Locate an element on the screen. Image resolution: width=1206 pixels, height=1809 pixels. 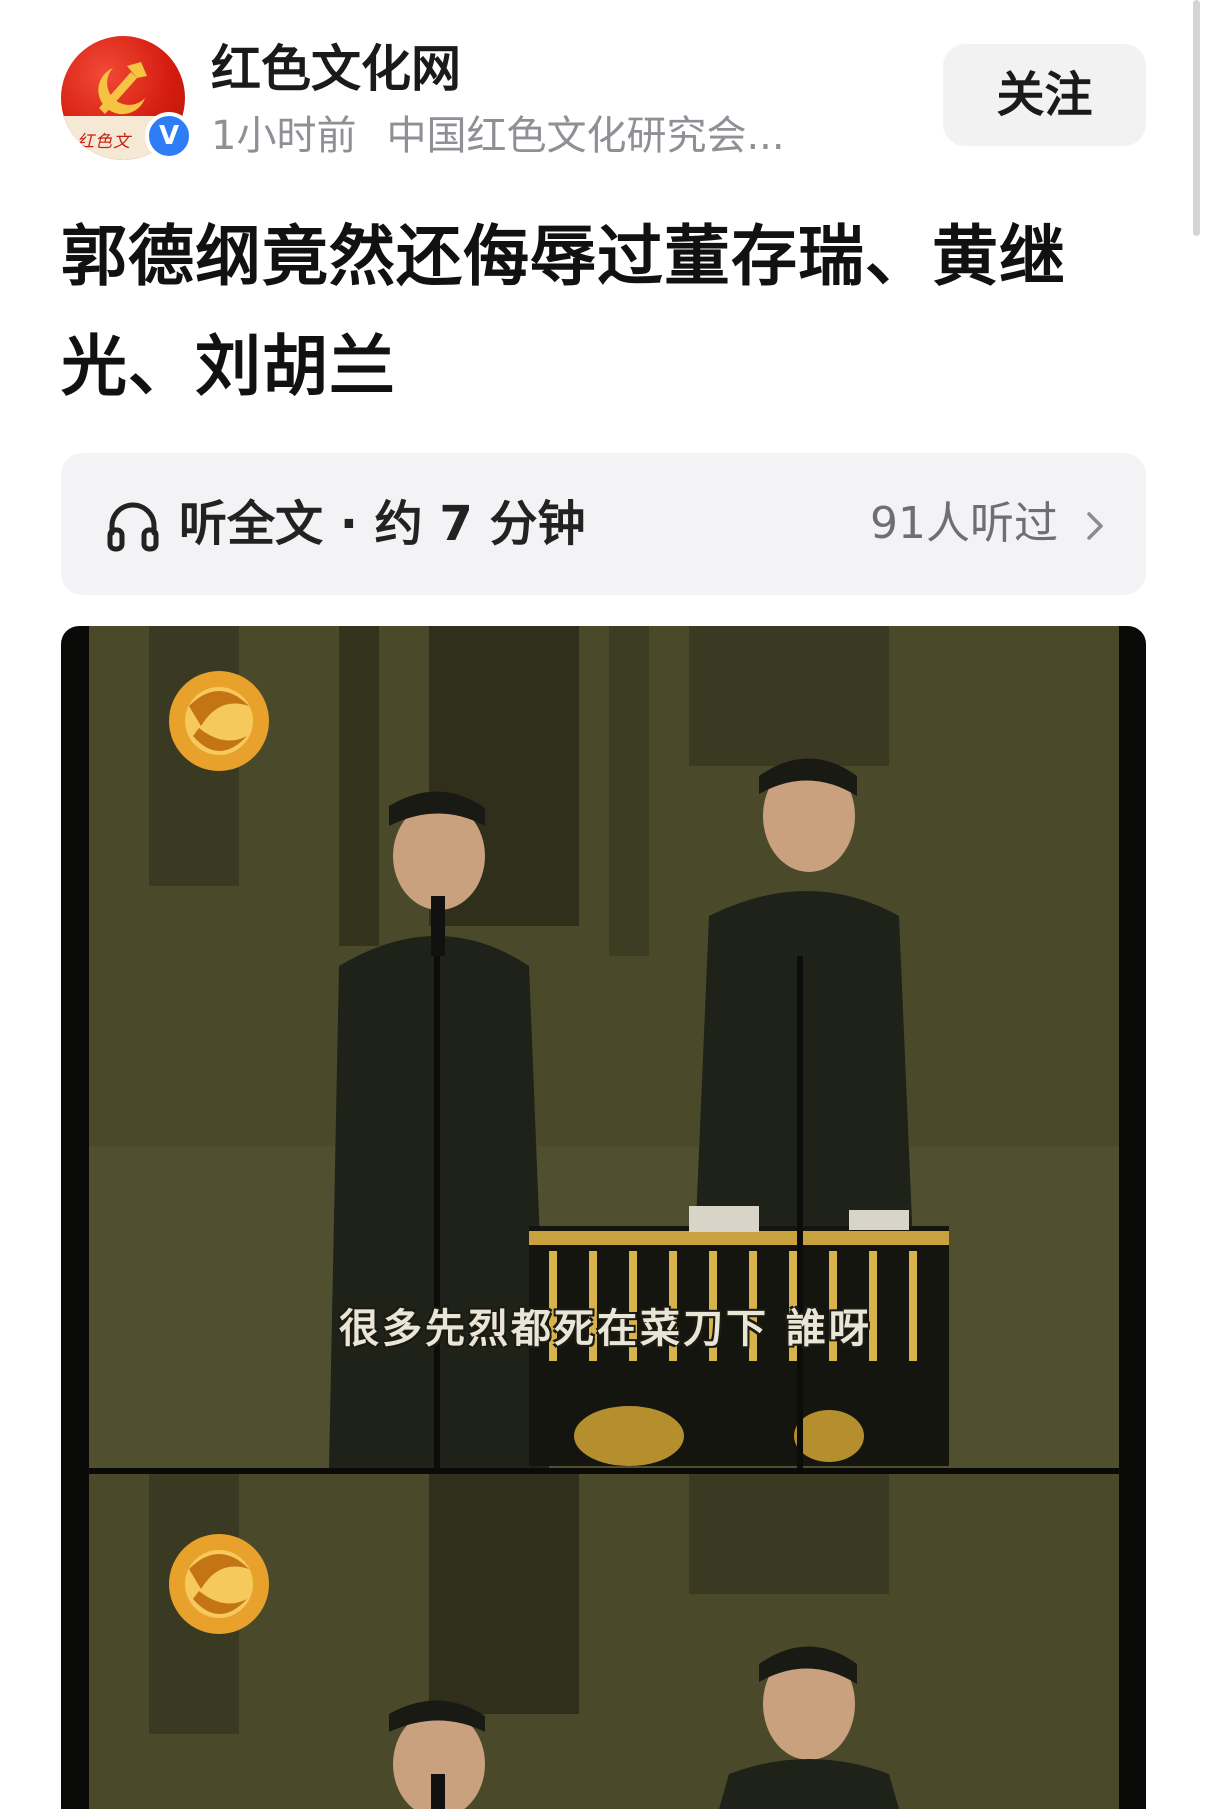
scrollbar is located at coordinates (1196, 118).